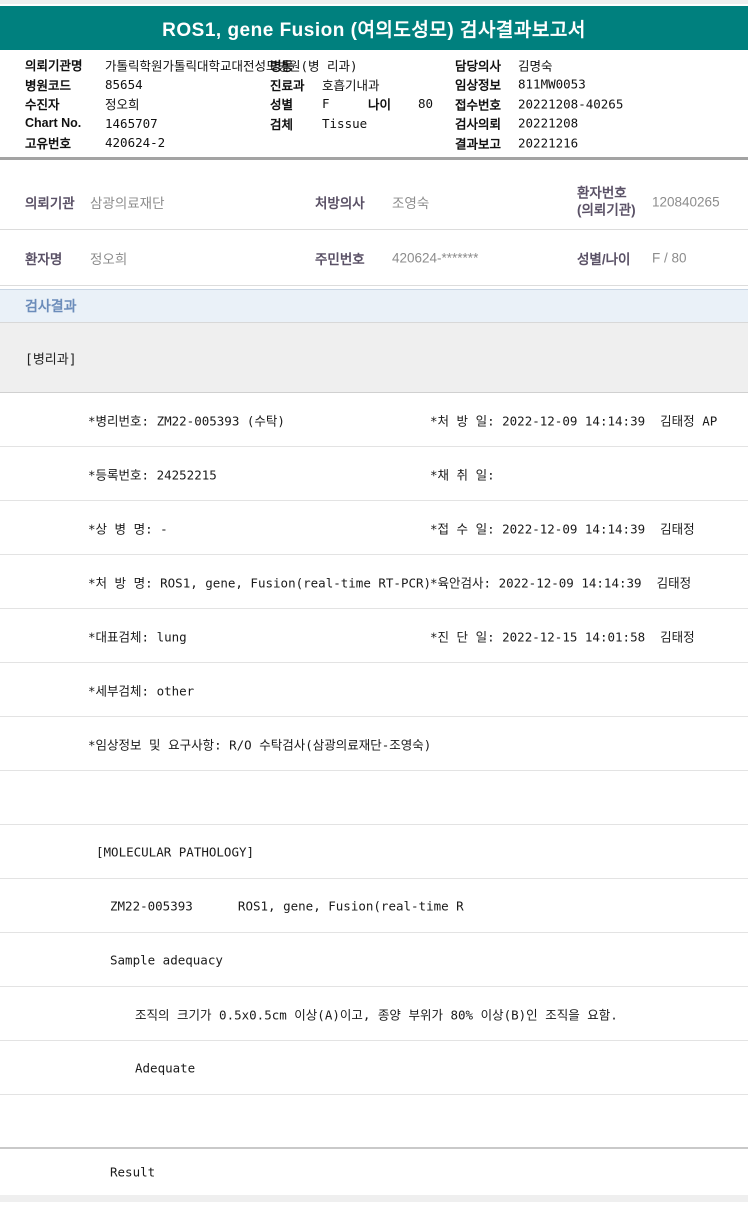  I want to click on result-right: *처 방 일: 2022-12-09 14:14:39 김태정 AP, so click(574, 420).